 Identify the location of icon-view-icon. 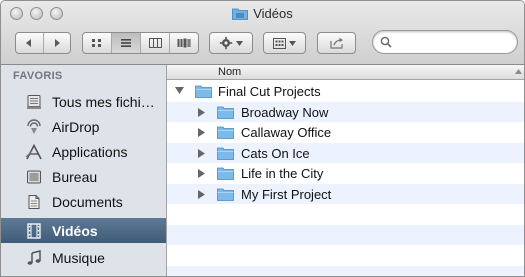
(96, 43).